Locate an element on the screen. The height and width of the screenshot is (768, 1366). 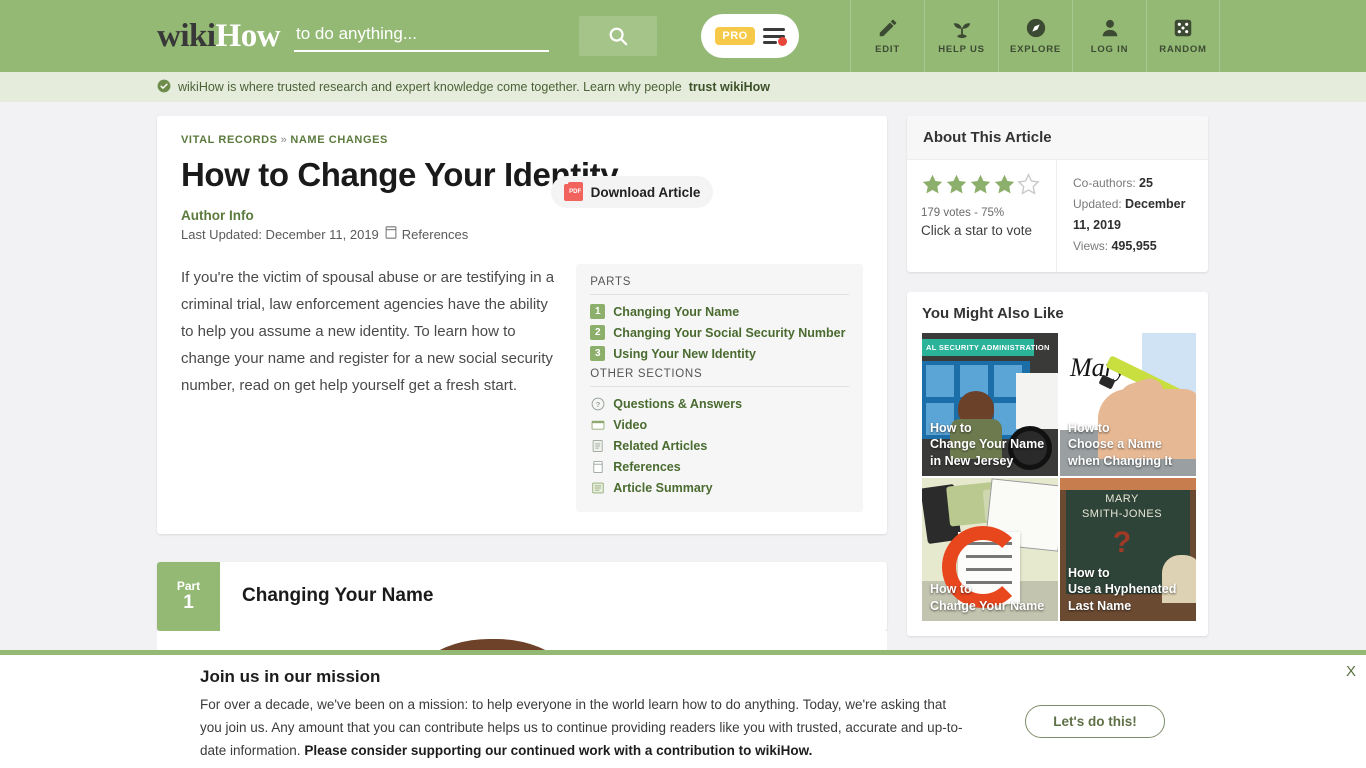
star-3-filled is located at coordinates (980, 187).